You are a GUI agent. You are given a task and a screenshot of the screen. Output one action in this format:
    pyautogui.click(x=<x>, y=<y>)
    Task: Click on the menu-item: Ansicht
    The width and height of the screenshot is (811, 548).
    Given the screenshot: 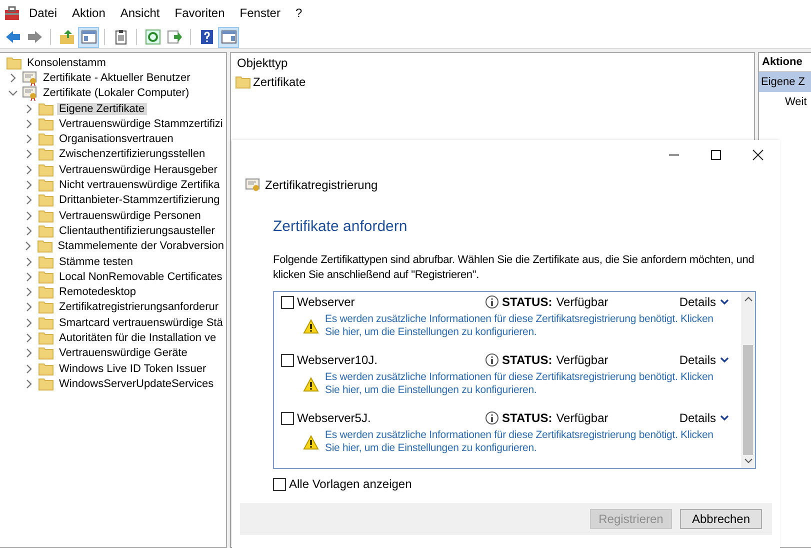 What is the action you would take?
    pyautogui.click(x=140, y=13)
    